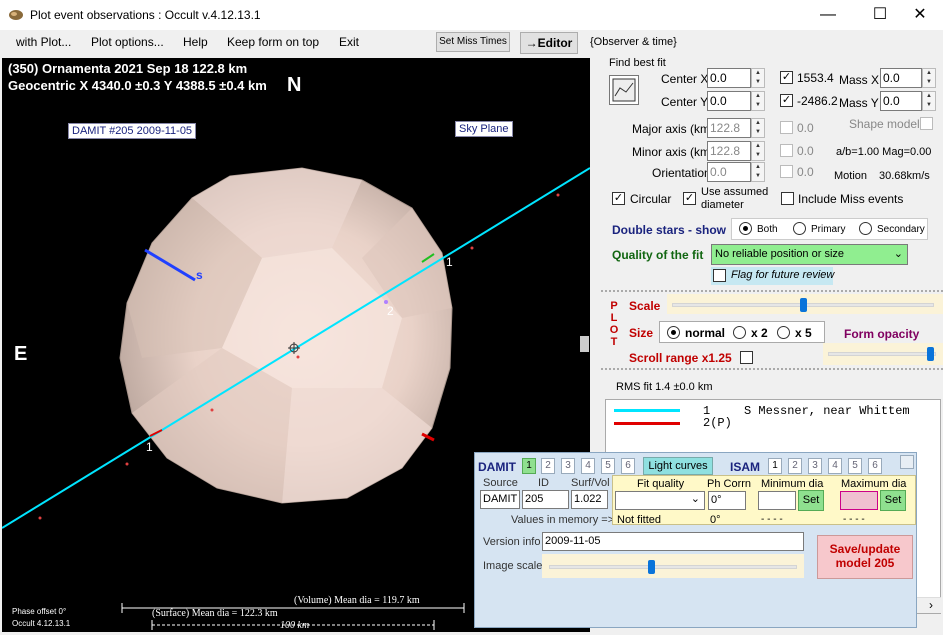 The width and height of the screenshot is (943, 635). What do you see at coordinates (851, 199) in the screenshot?
I see `include-miss-label: Include Miss events` at bounding box center [851, 199].